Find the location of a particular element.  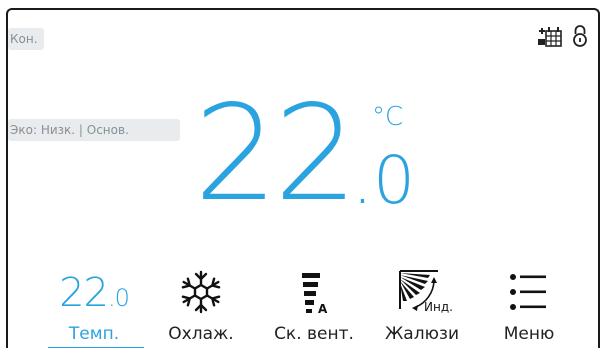

fan-speed-auto-letter: A is located at coordinates (323, 308).